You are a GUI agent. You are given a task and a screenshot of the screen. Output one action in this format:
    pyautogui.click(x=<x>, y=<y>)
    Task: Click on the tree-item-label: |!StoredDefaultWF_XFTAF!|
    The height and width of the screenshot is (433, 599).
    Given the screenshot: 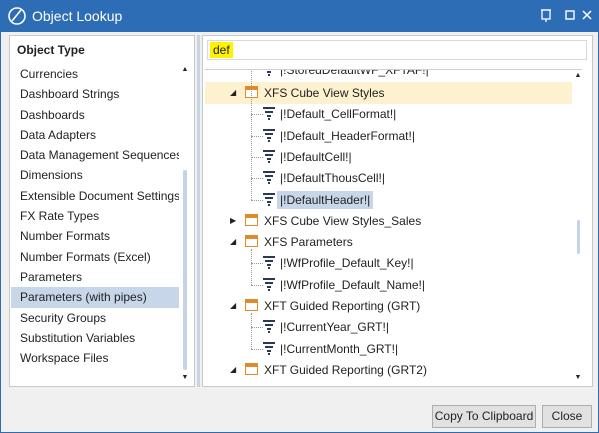 What is the action you would take?
    pyautogui.click(x=354, y=73)
    